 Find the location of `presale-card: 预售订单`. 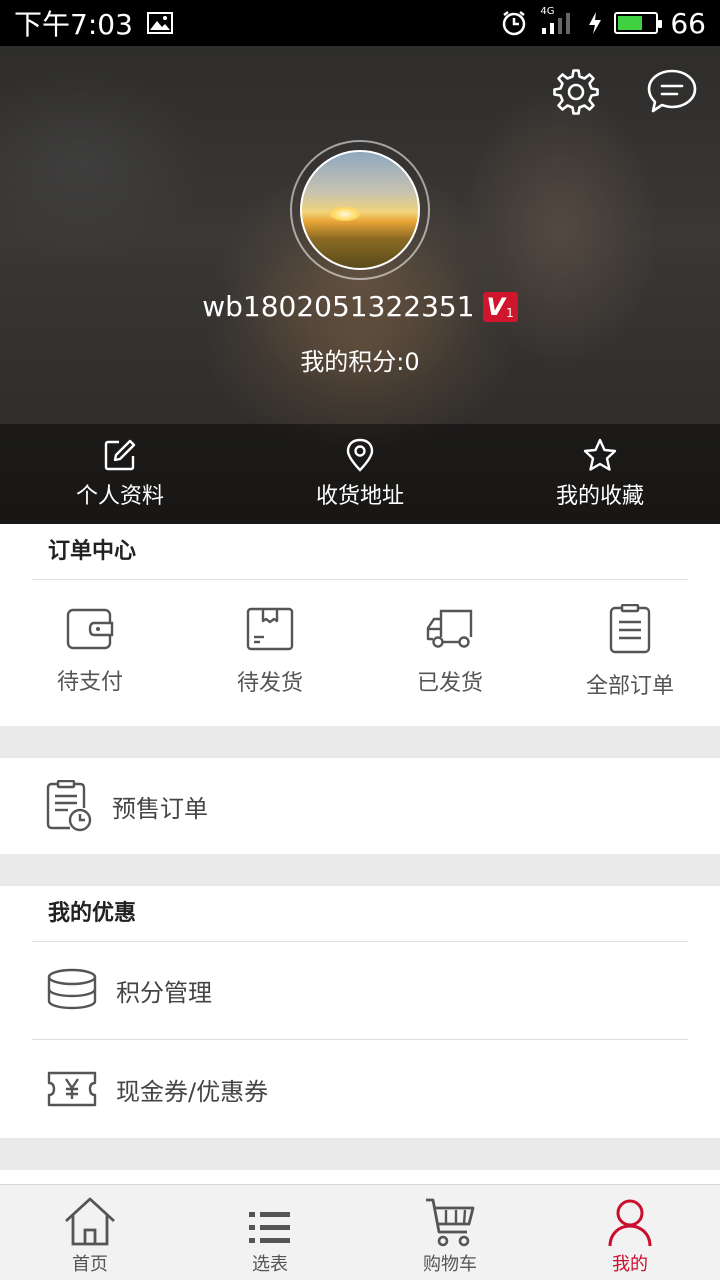

presale-card: 预售订单 is located at coordinates (360, 806).